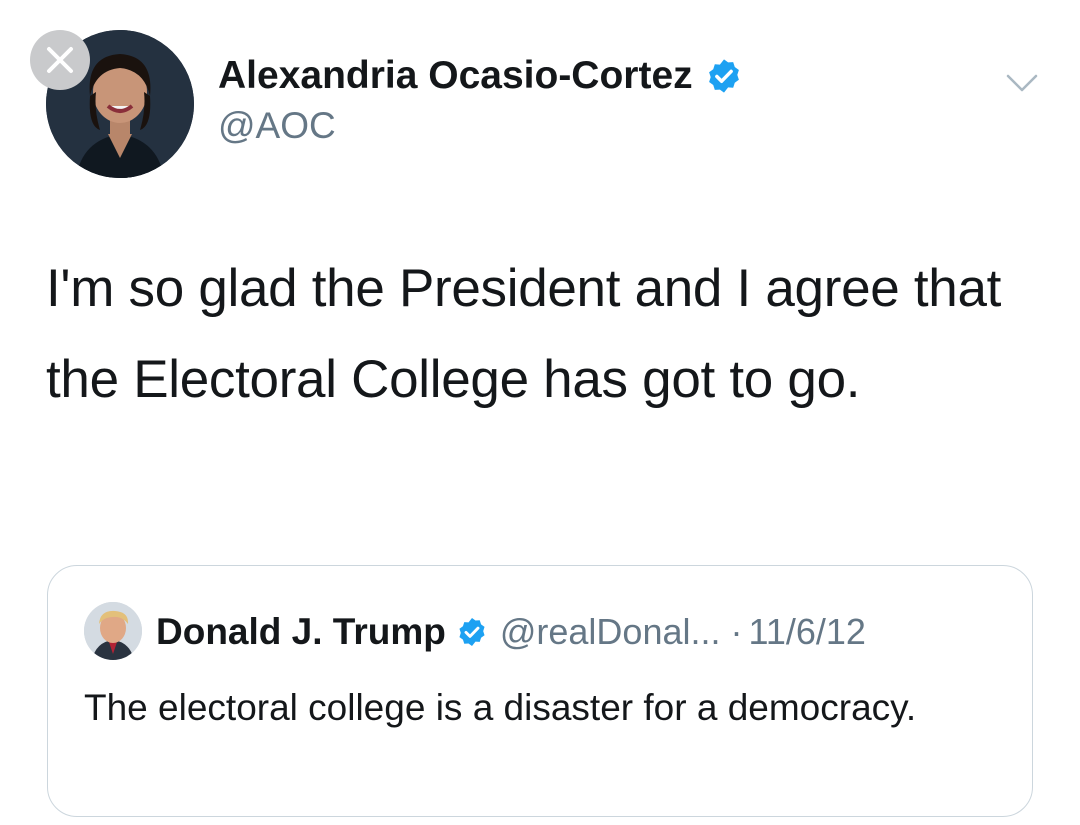 This screenshot has height=825, width=1080. I want to click on quoted-tweet-header: Donald J. Trump @realDonal... · 11/6/12, so click(511, 632).